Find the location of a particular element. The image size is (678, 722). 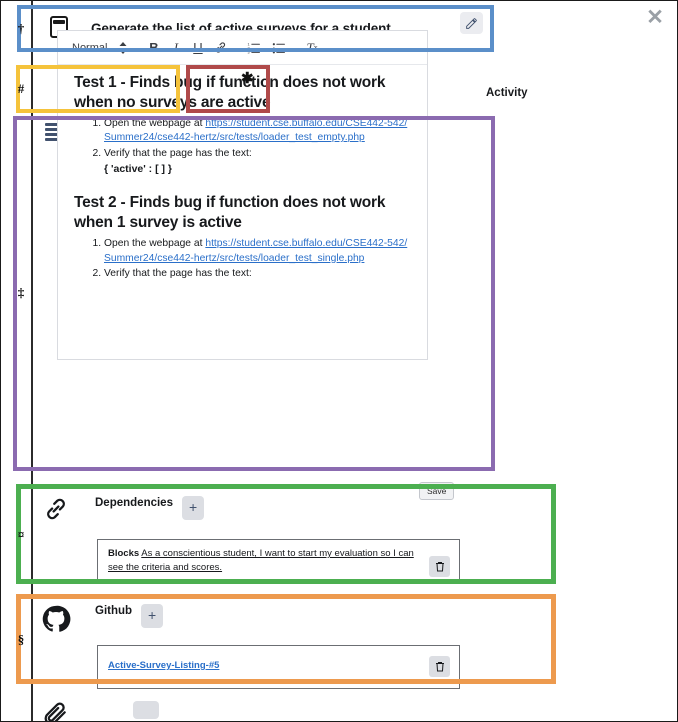

delete-dependency-button is located at coordinates (439, 566).